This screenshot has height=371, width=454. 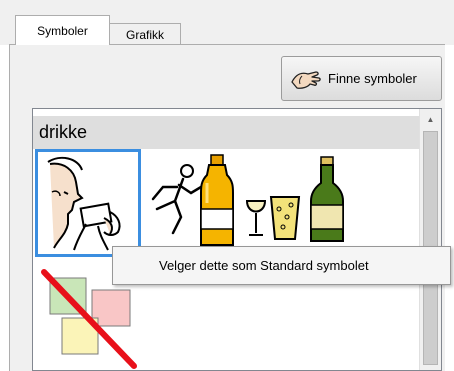 What do you see at coordinates (372, 78) in the screenshot?
I see `find-symbols-label: Finne symboler` at bounding box center [372, 78].